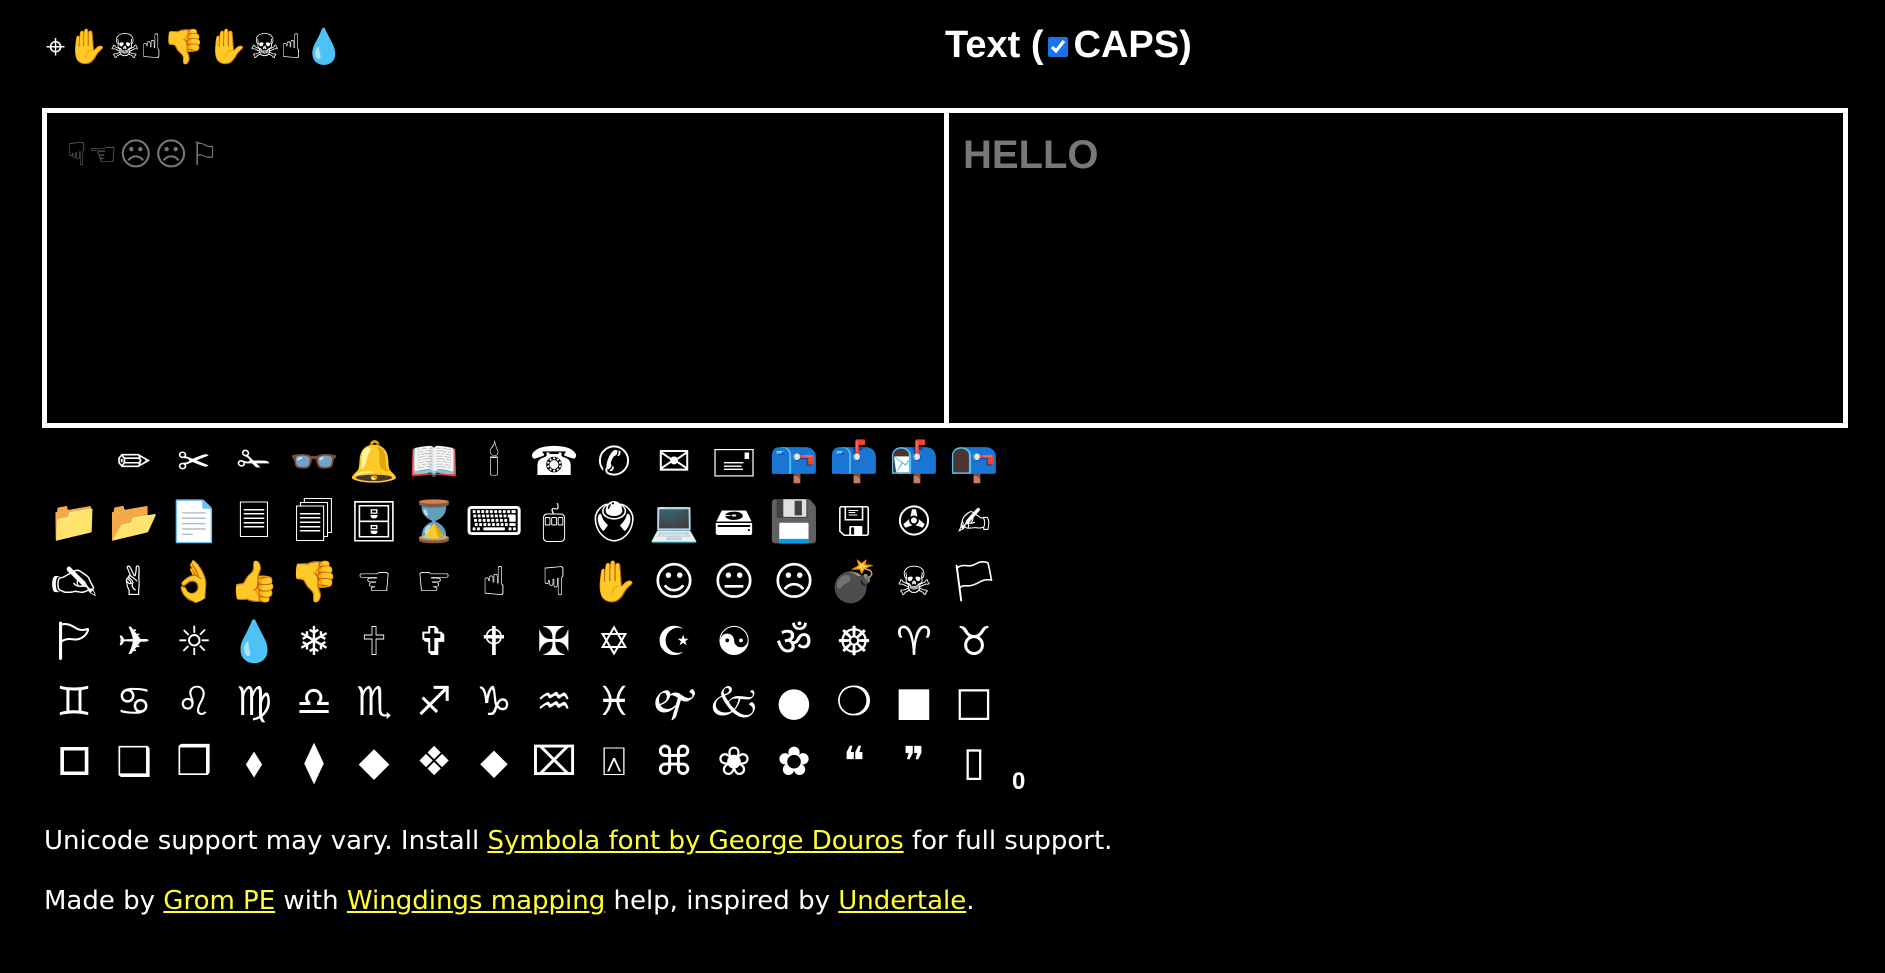 This screenshot has height=973, width=1885. I want to click on palette-glyph: 🕆, so click(374, 642).